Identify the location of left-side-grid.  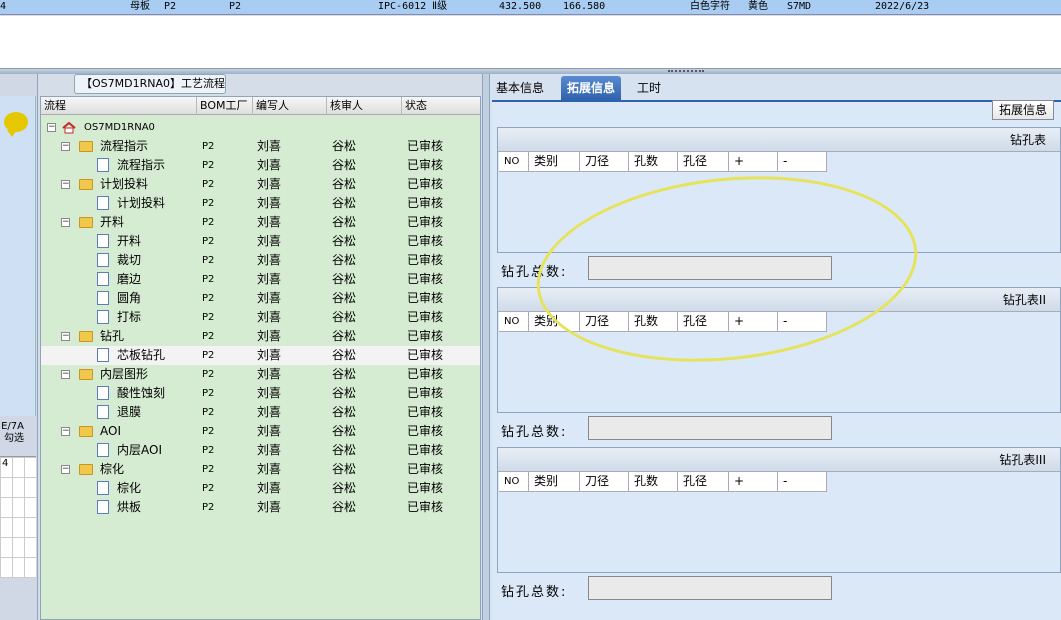
(18, 517).